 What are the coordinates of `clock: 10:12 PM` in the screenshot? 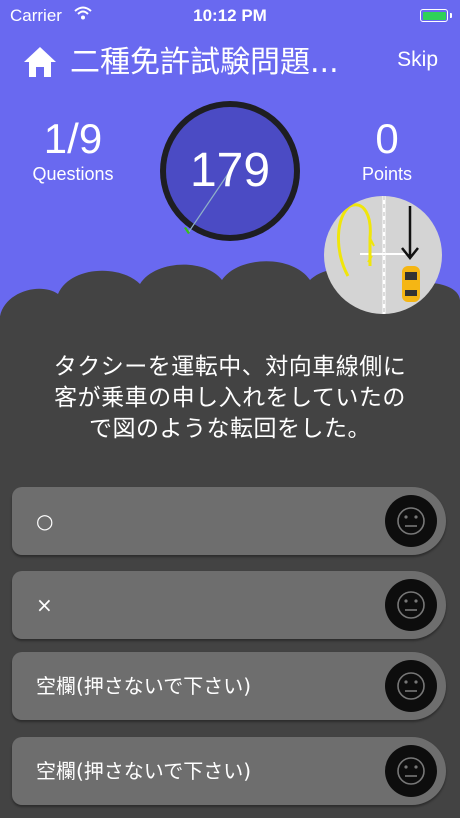 It's located at (230, 15).